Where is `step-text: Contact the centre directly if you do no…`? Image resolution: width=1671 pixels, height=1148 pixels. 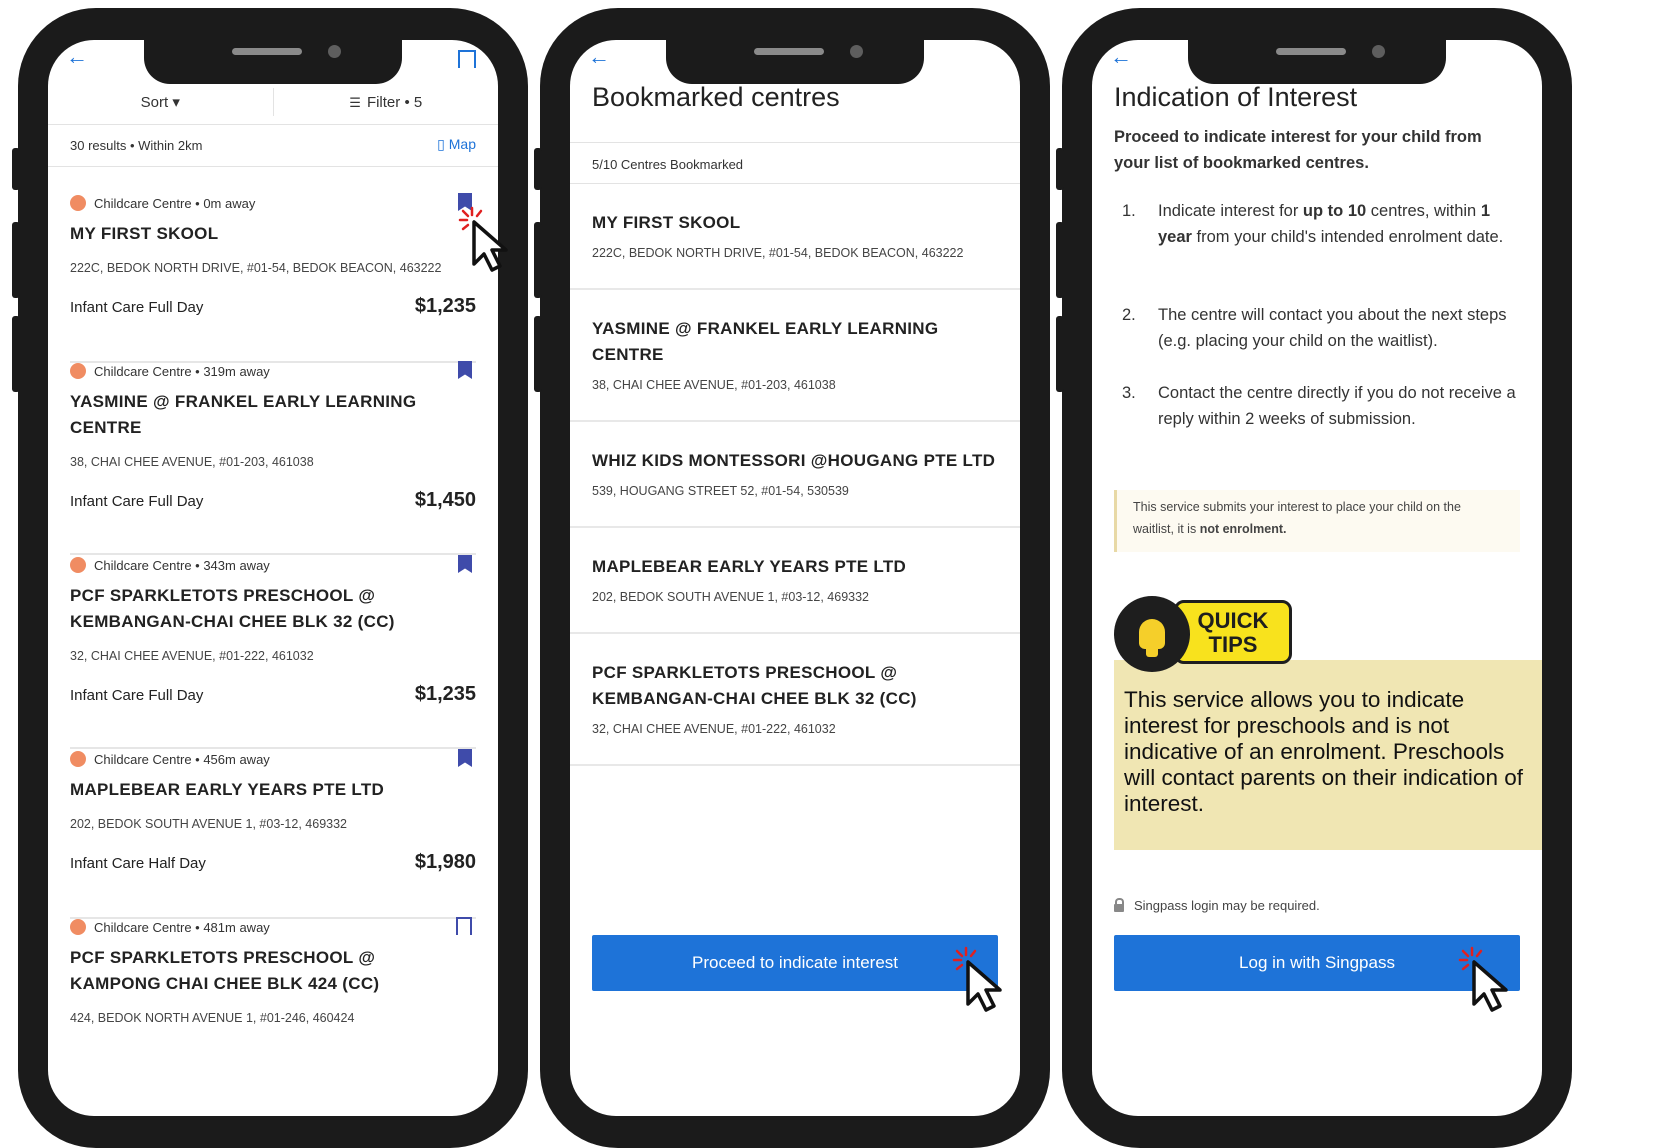
step-text: Contact the centre directly if you do no… is located at coordinates (1337, 406).